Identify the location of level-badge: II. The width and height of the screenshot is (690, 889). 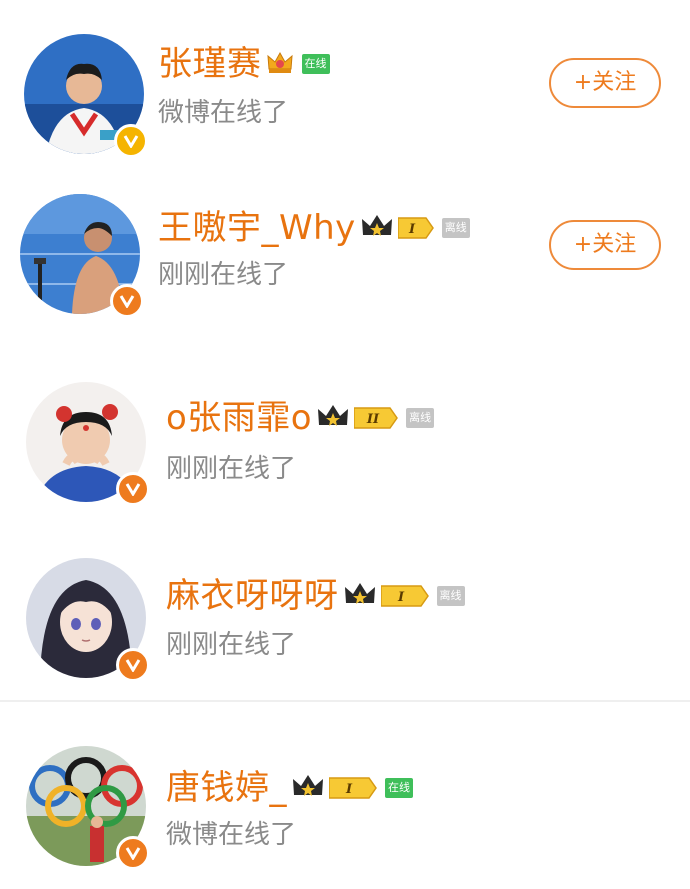
(376, 418).